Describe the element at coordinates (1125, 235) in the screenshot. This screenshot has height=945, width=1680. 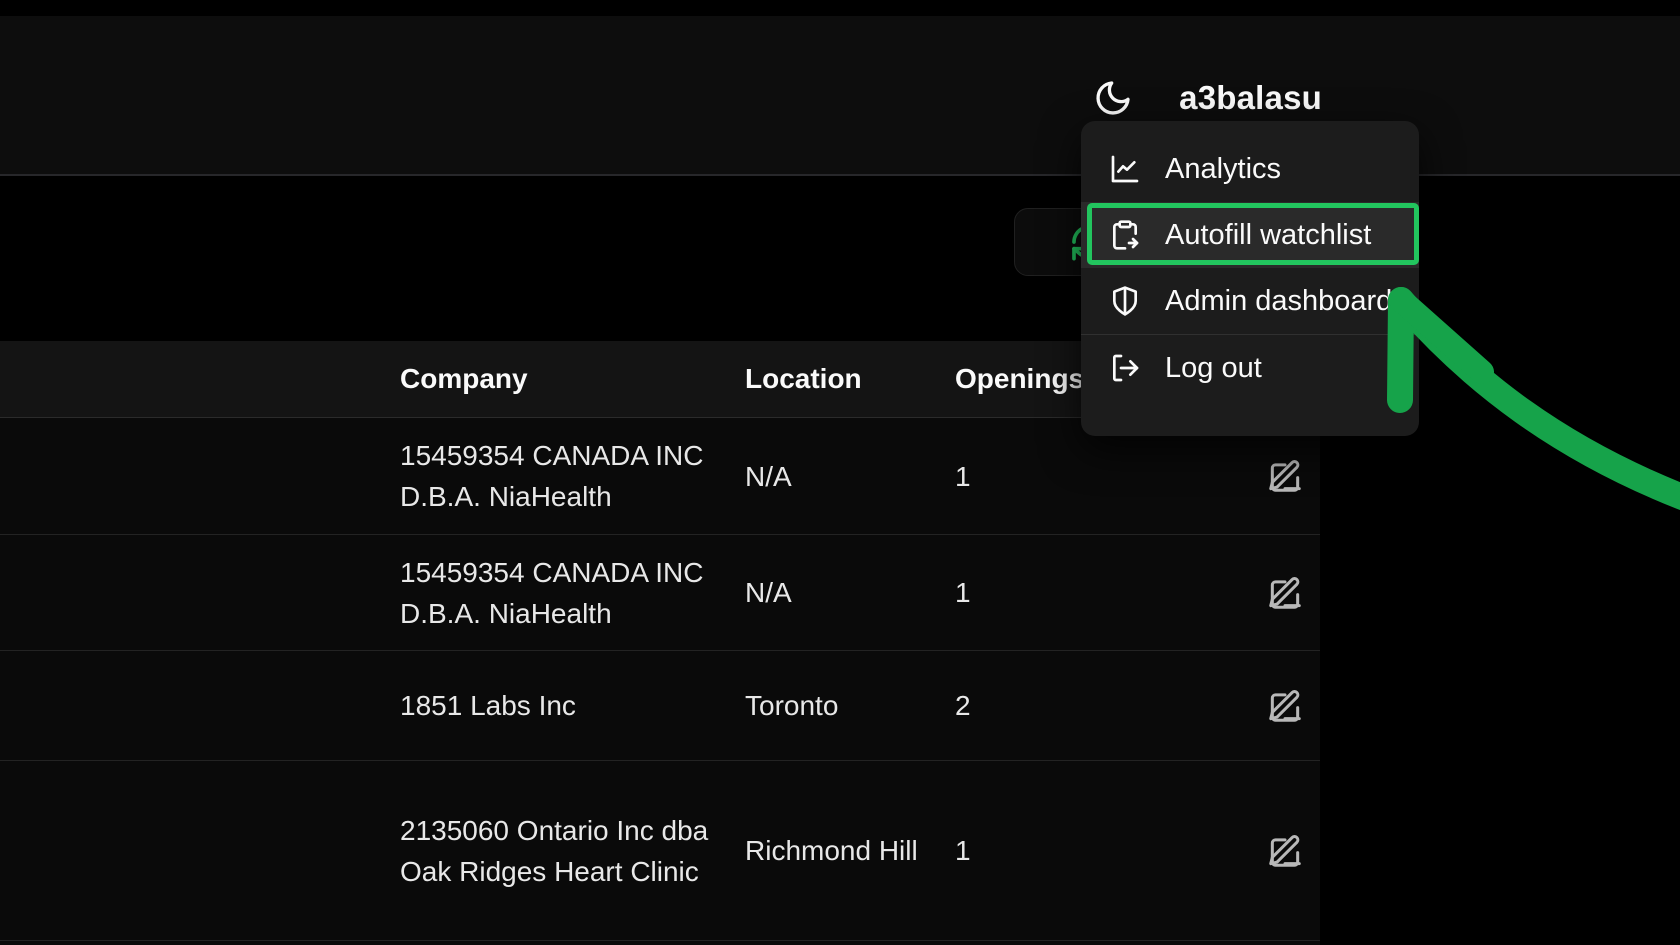
I see `clipboard-export-icon` at that location.